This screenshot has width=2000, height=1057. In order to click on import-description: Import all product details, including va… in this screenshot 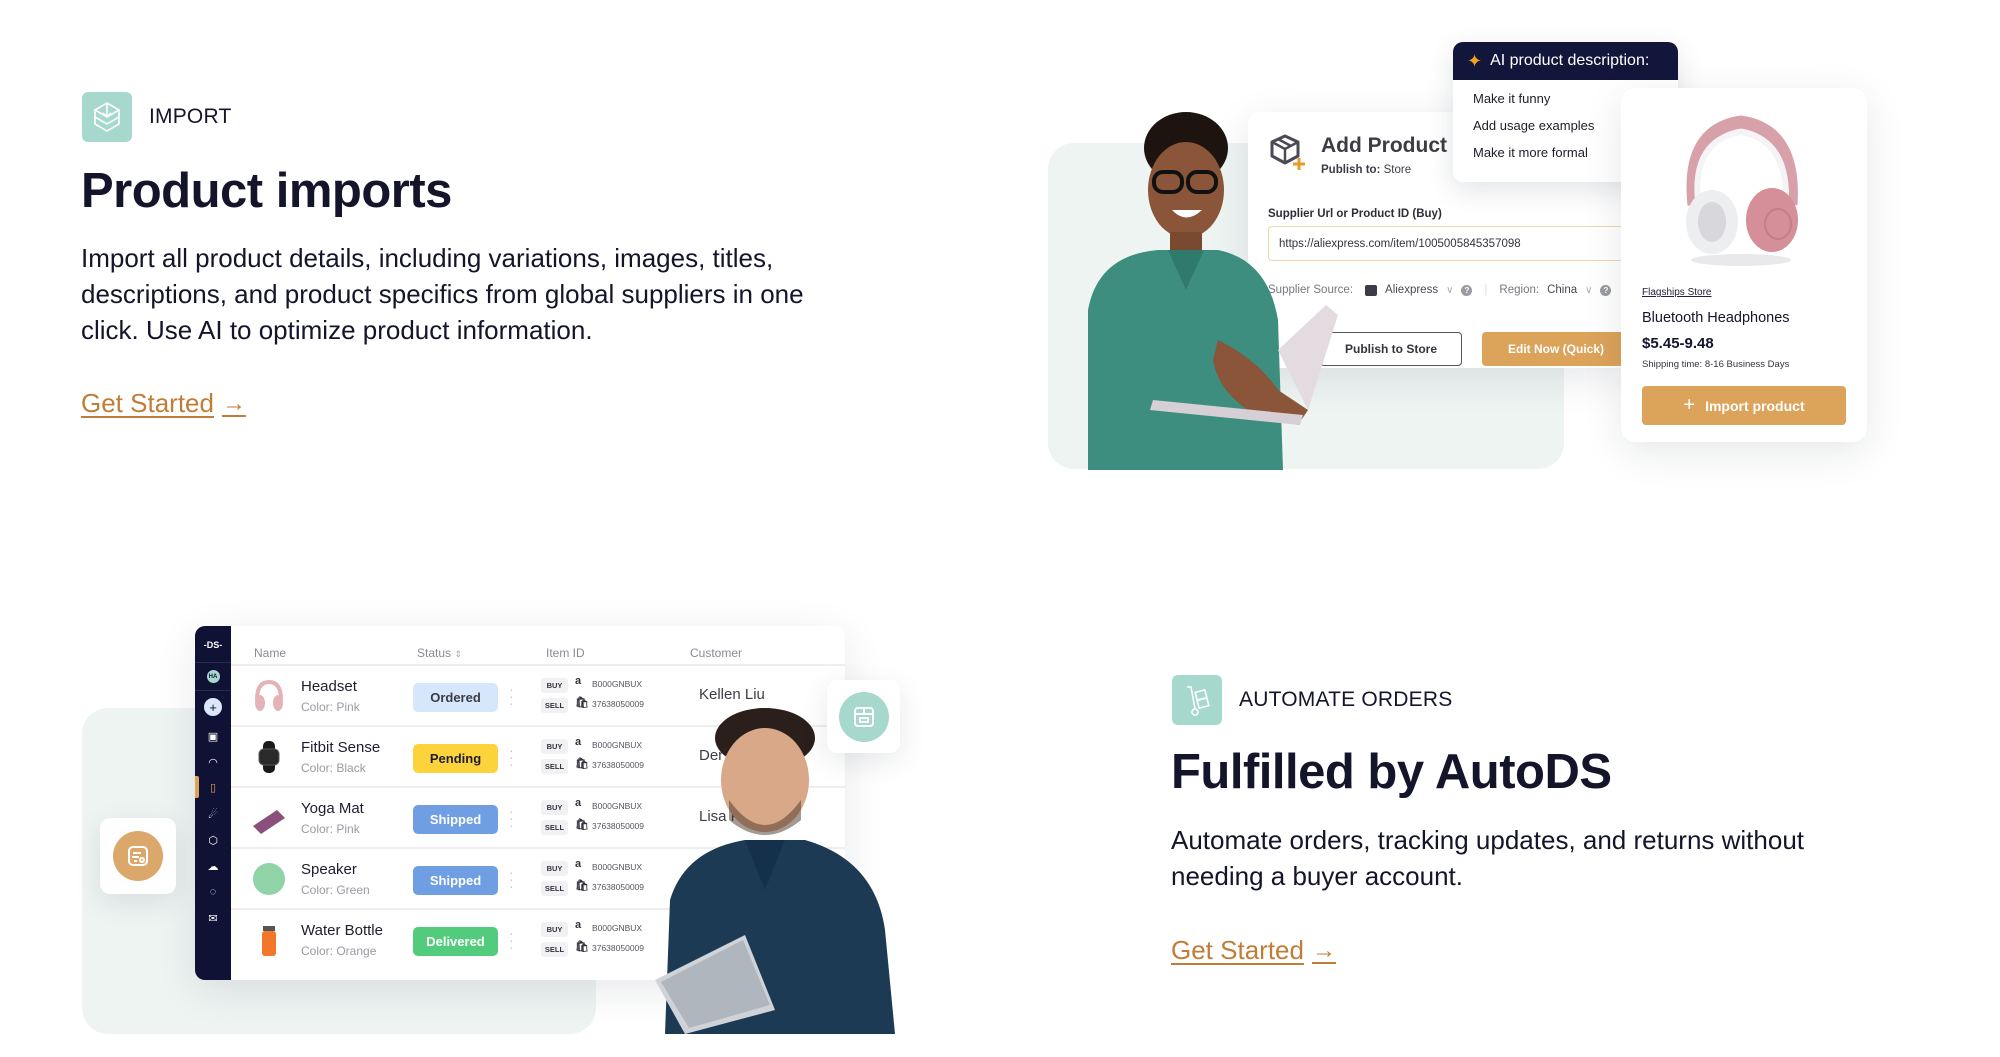, I will do `click(442, 294)`.